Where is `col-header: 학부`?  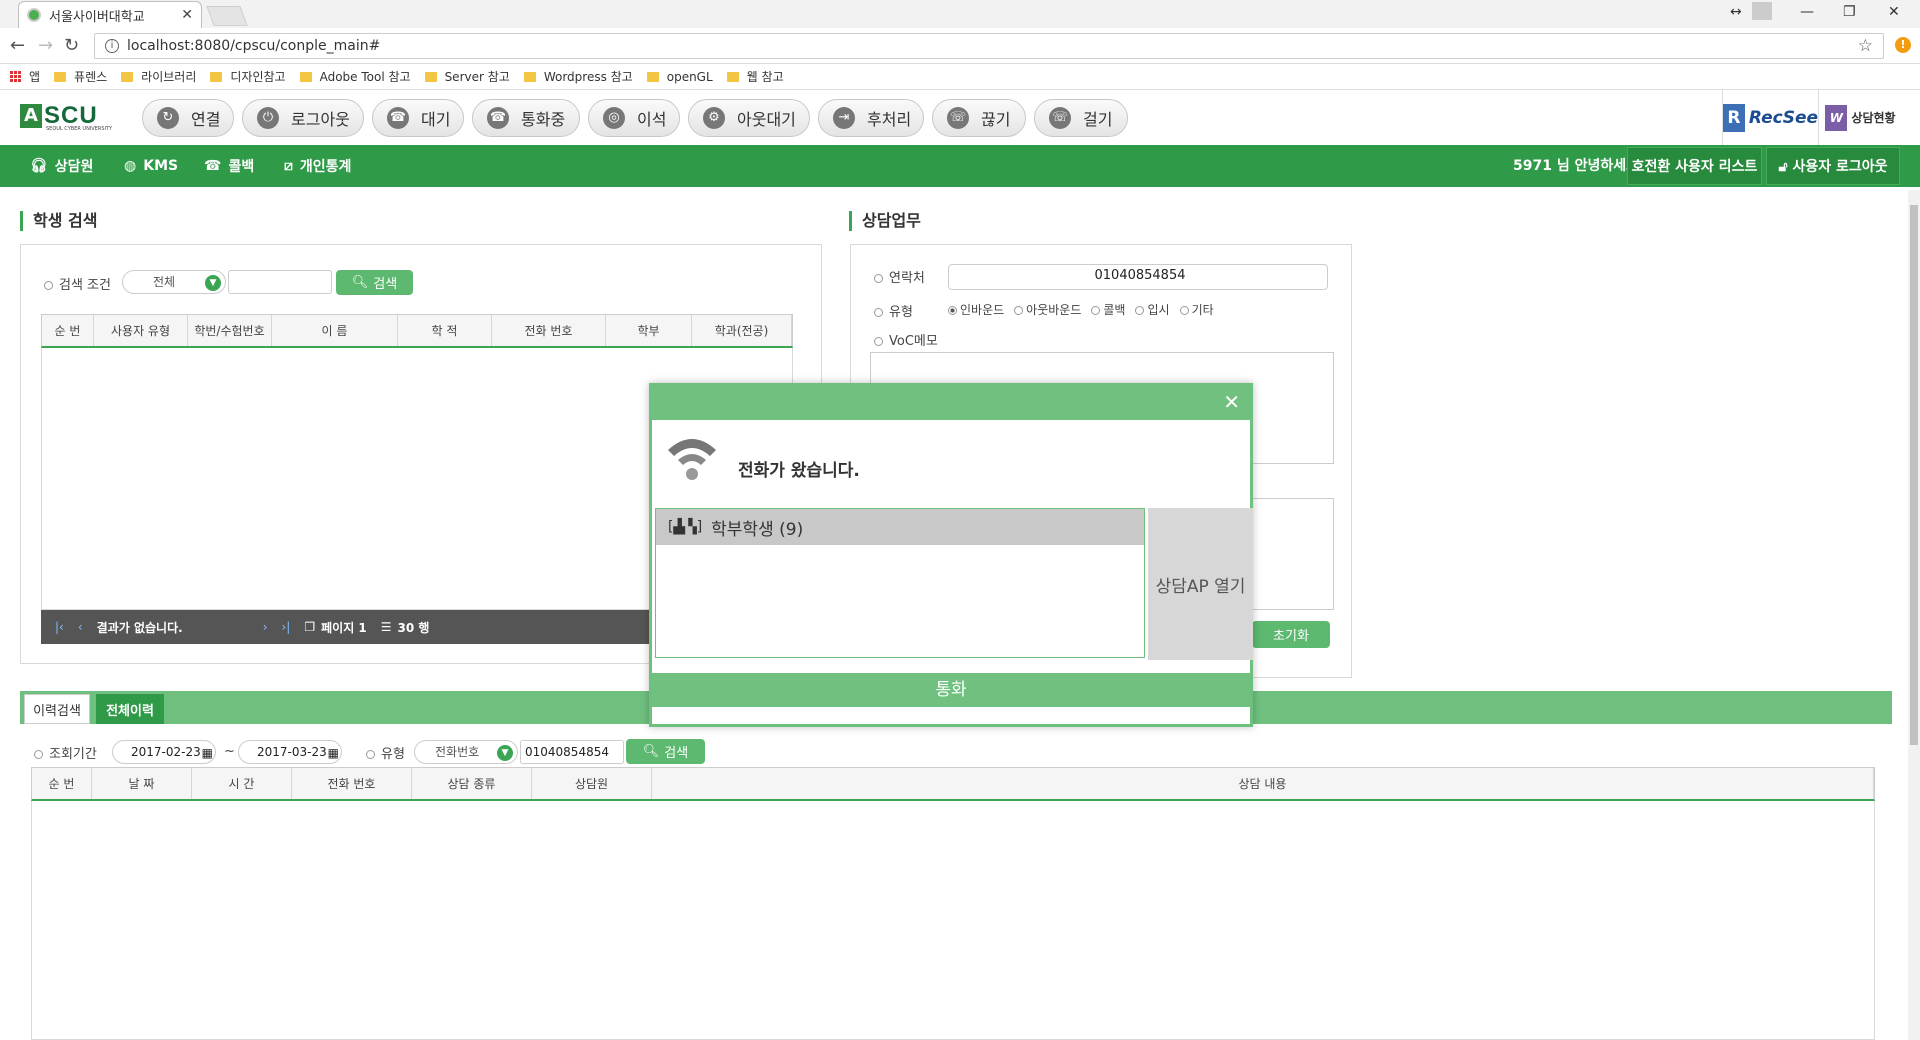 col-header: 학부 is located at coordinates (649, 330).